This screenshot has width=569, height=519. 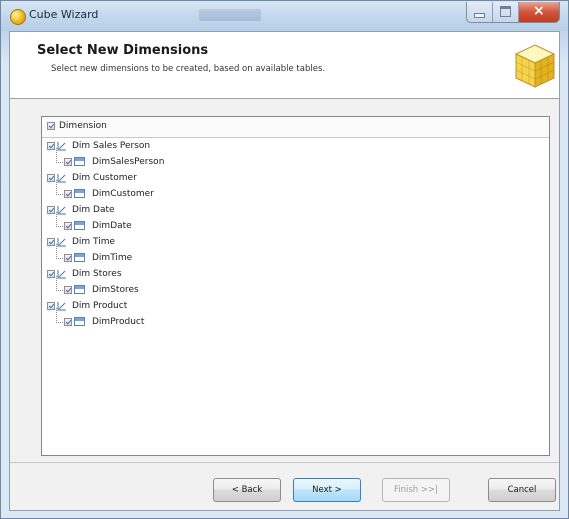 I want to click on cancel-button: Cancel, so click(x=522, y=490).